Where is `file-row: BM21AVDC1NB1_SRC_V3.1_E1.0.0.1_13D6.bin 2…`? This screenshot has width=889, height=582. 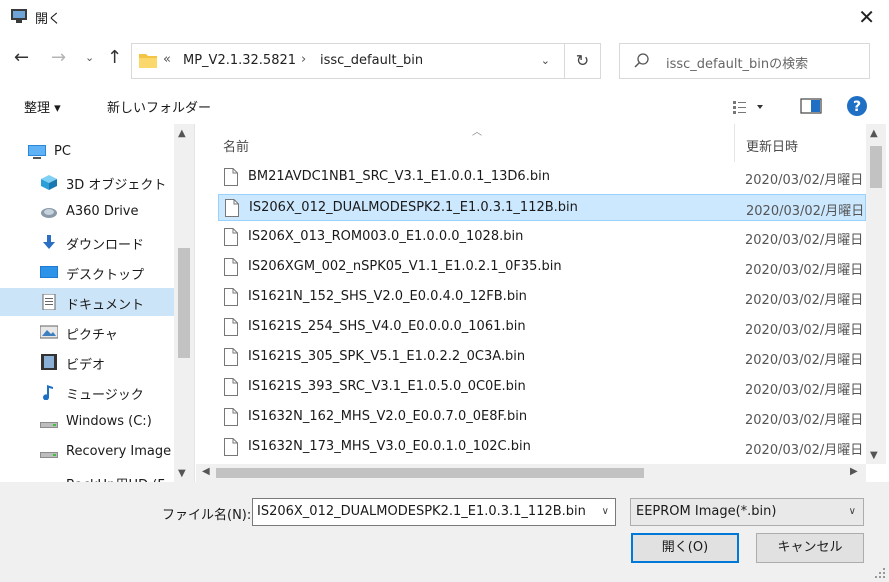 file-row: BM21AVDC1NB1_SRC_V3.1_E1.0.0.1_13D6.bin 2… is located at coordinates (542, 177).